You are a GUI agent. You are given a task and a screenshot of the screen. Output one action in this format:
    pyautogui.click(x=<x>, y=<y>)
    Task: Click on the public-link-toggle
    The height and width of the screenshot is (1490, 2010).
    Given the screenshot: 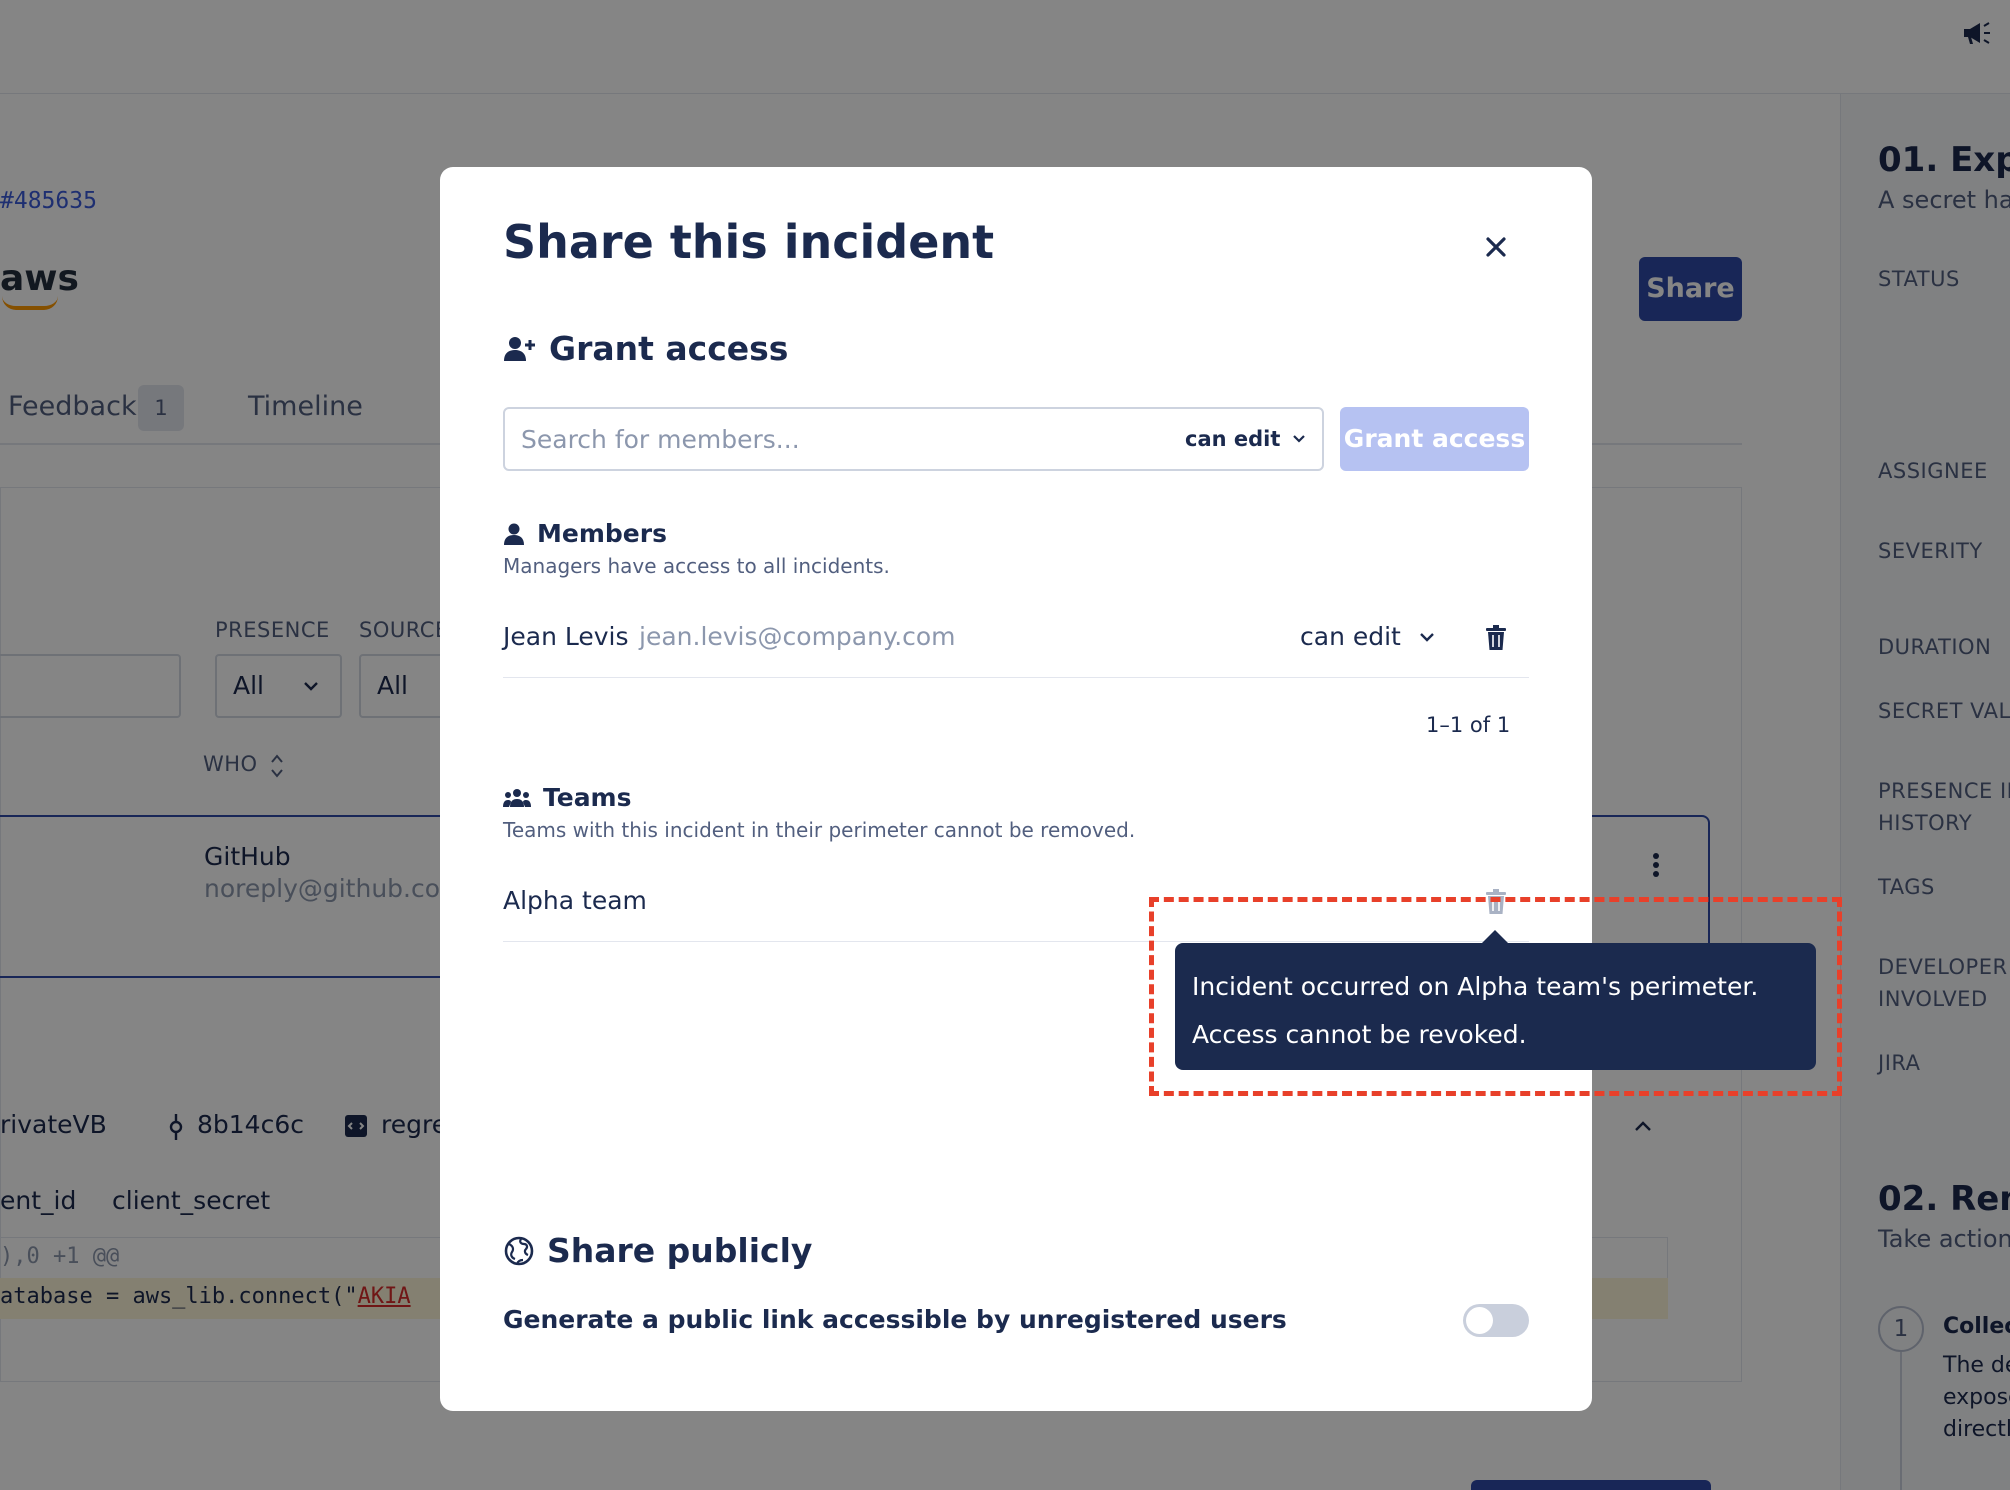 What is the action you would take?
    pyautogui.click(x=1496, y=1320)
    